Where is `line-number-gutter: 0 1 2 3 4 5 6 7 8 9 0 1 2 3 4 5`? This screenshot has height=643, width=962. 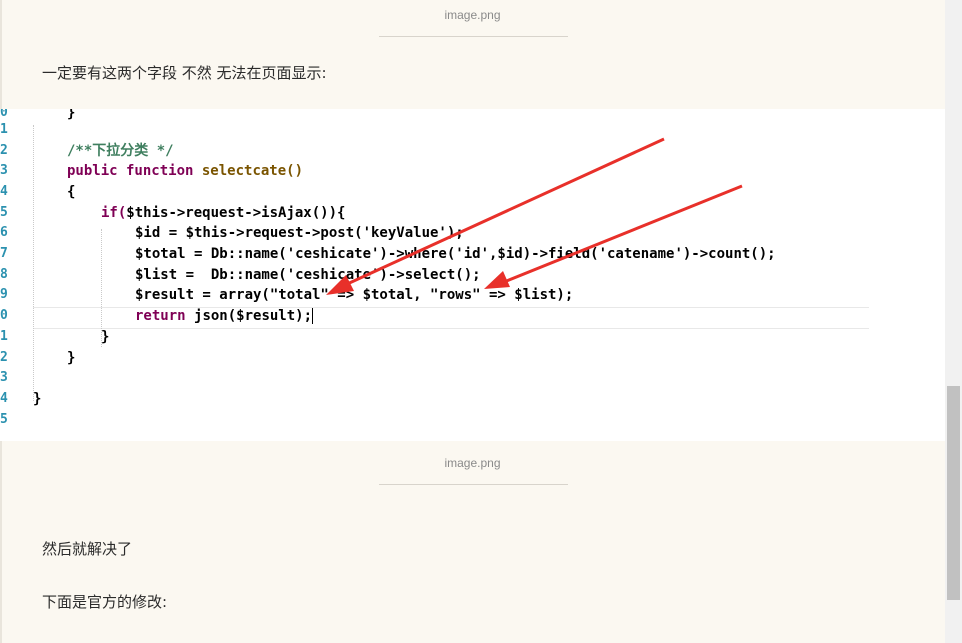
line-number-gutter: 0 1 2 3 4 5 6 7 8 9 0 1 2 3 4 5 is located at coordinates (7, 275).